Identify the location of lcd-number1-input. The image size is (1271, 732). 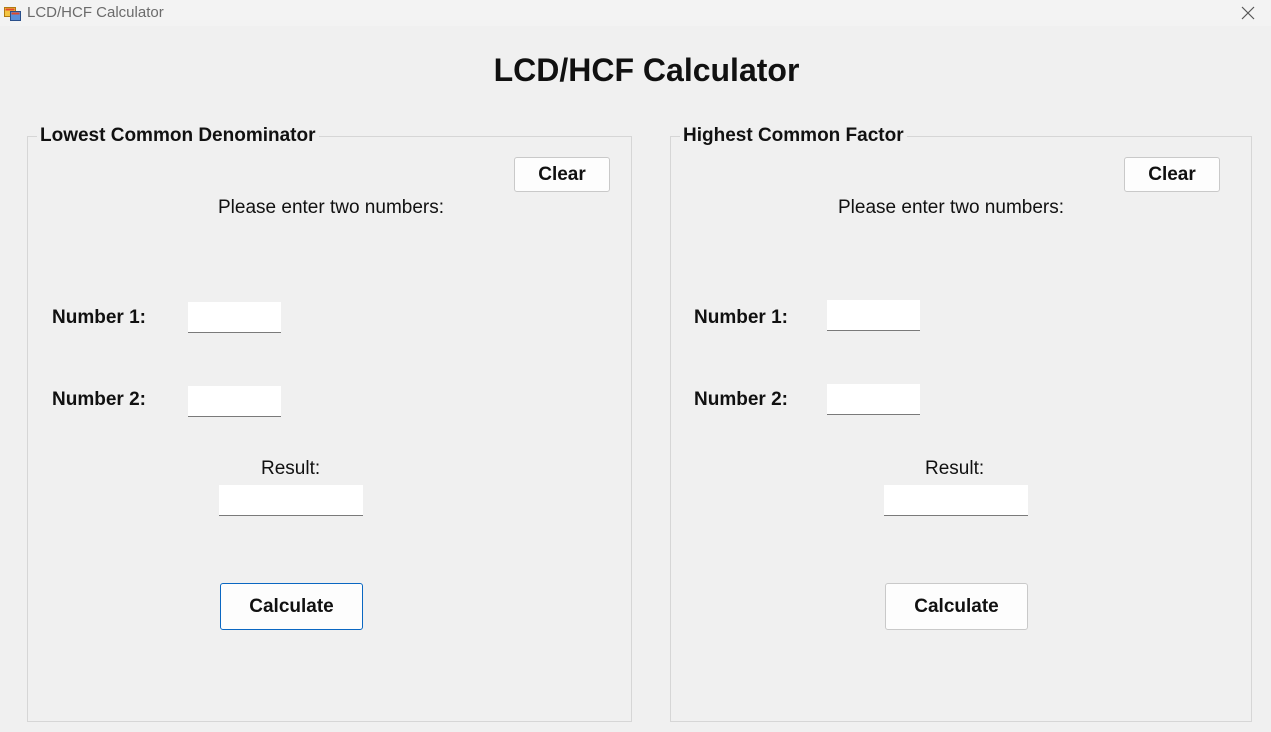
(234, 317).